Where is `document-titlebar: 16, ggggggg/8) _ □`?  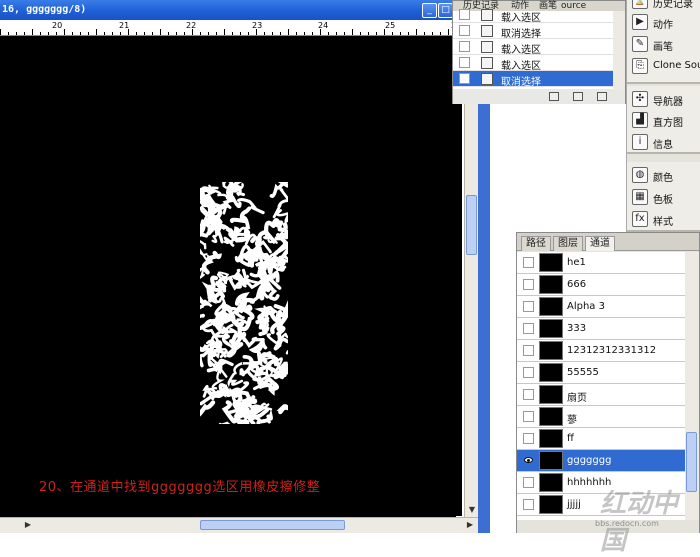 document-titlebar: 16, ggggggg/8) _ □ is located at coordinates (228, 10).